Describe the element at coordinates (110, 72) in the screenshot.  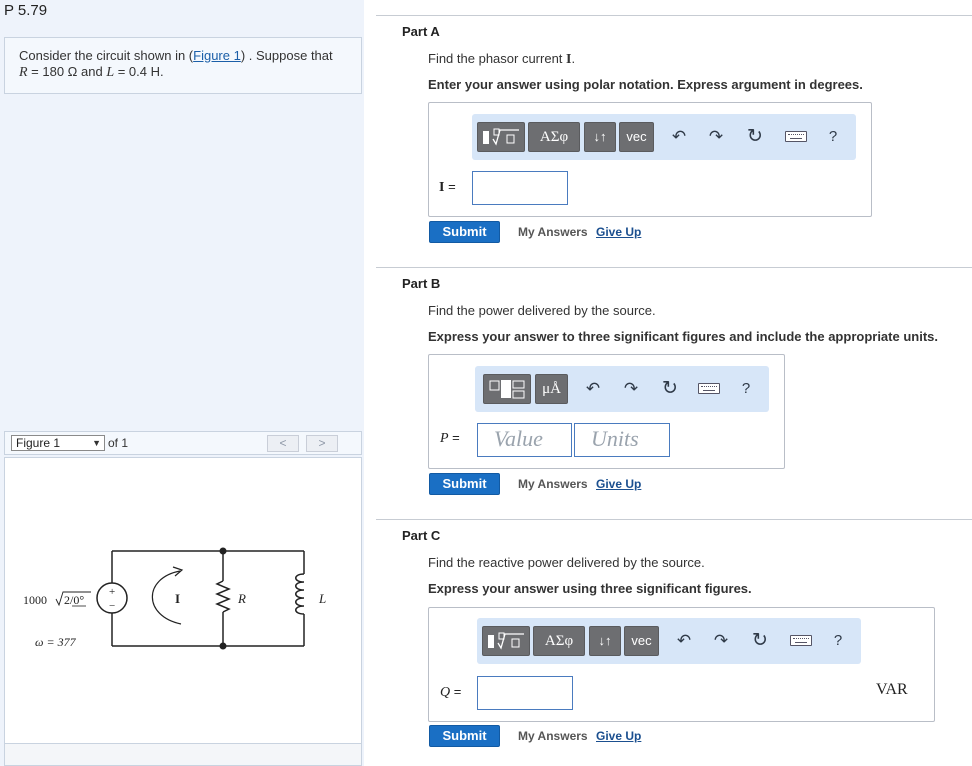
I see `l-variable: L` at that location.